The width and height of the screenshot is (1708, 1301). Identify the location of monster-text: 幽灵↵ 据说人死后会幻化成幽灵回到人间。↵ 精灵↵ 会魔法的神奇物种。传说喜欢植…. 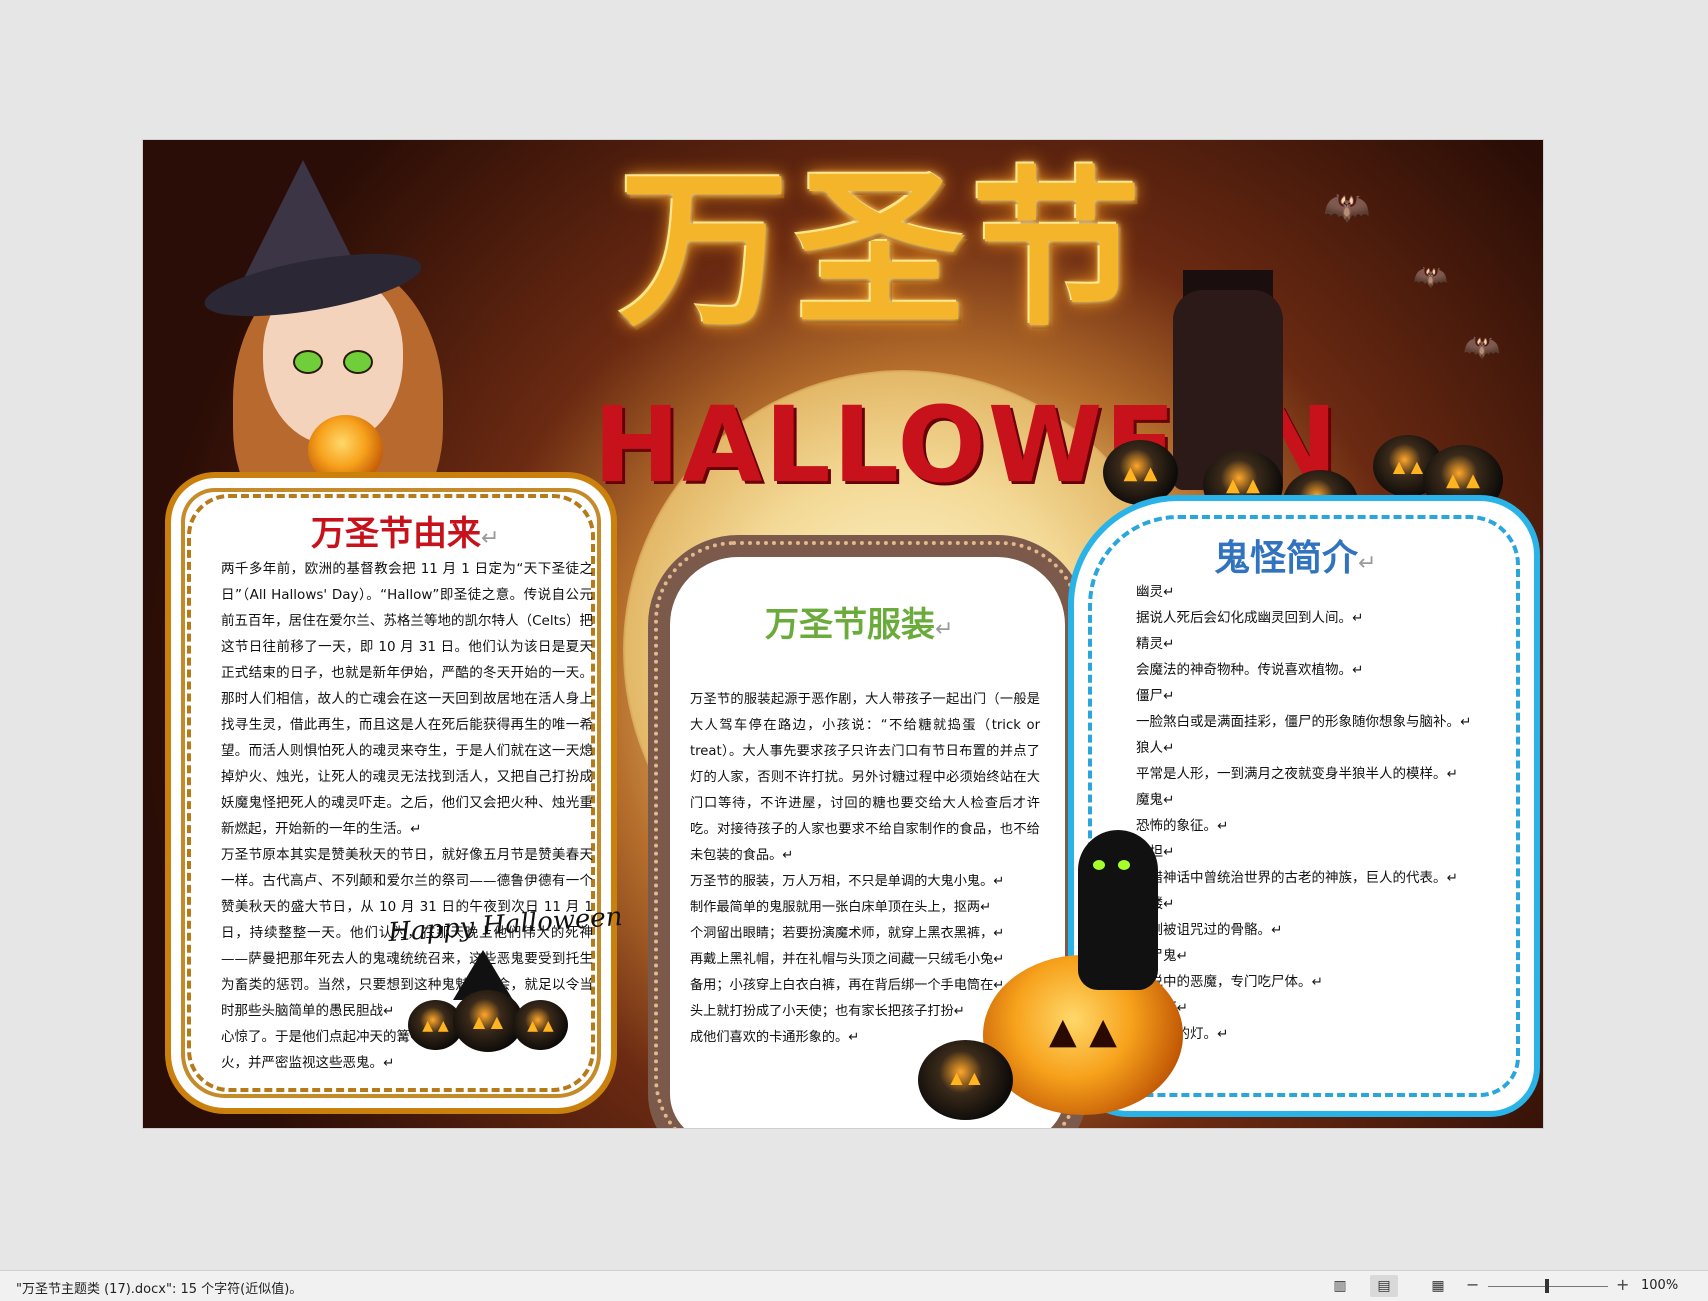
(1327, 813).